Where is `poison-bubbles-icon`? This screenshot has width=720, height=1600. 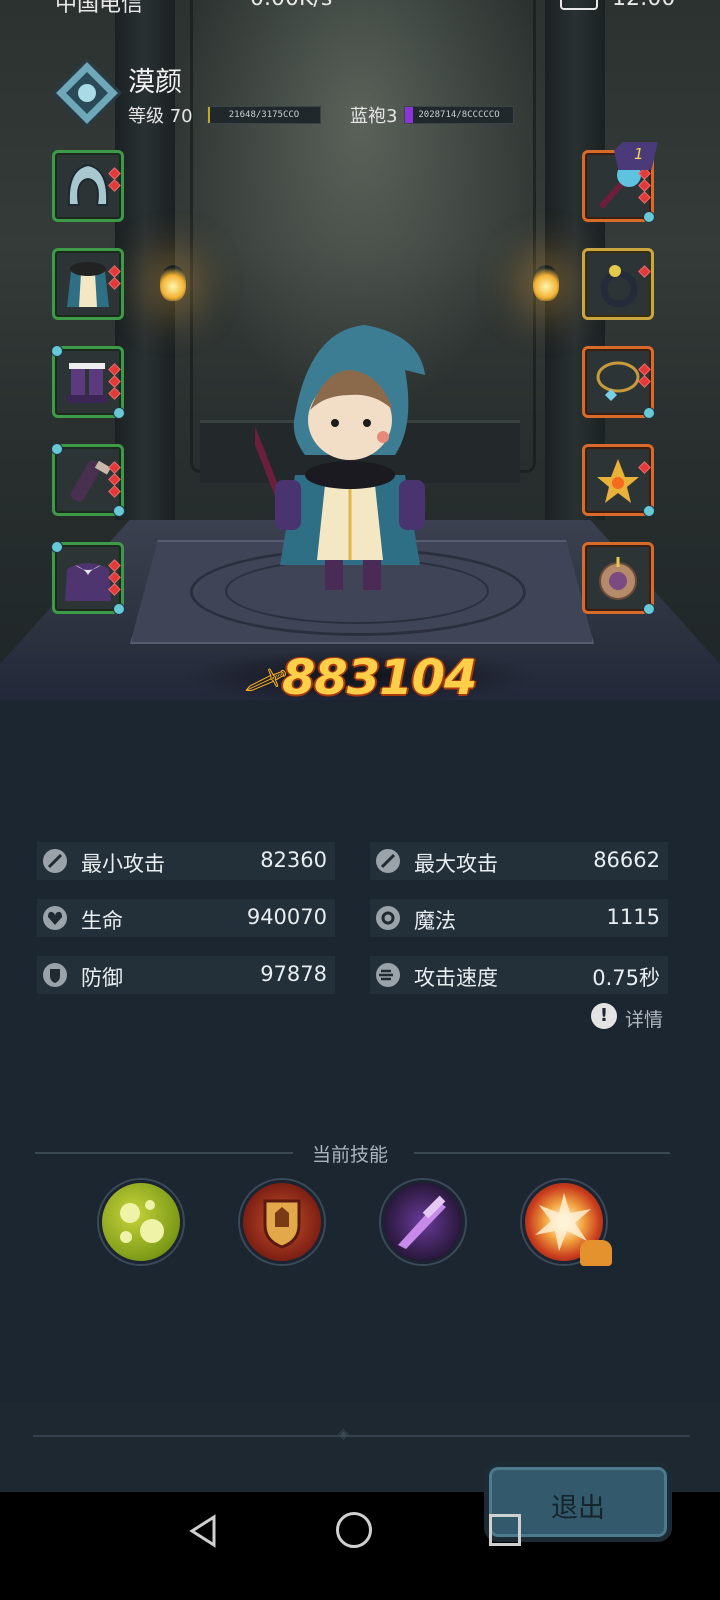
poison-bubbles-icon is located at coordinates (141, 1222).